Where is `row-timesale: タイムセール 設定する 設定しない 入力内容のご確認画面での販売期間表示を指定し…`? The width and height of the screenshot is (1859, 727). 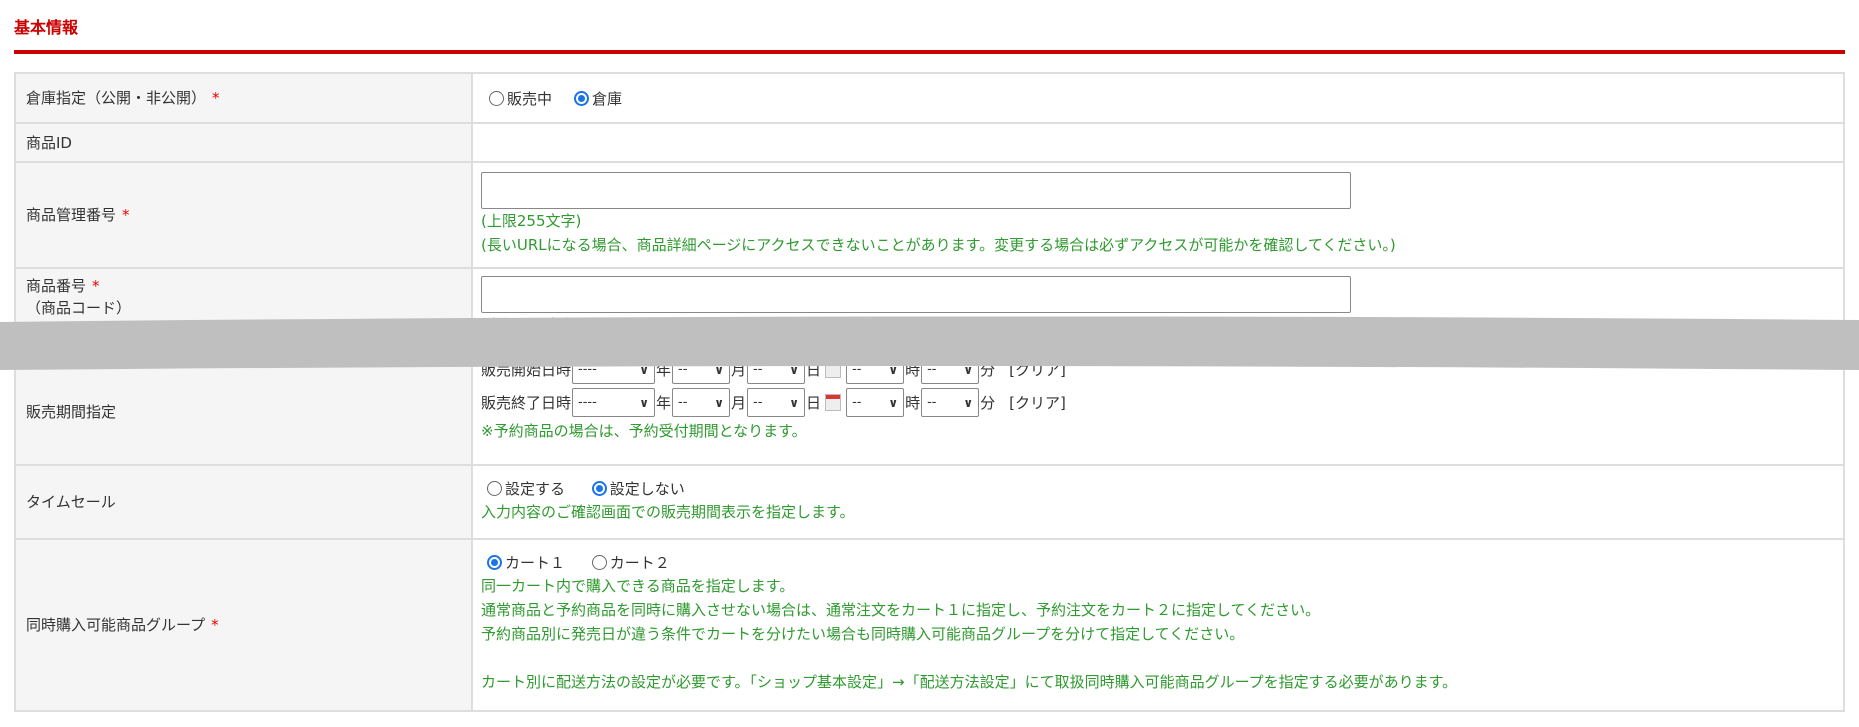 row-timesale: タイムセール 設定する 設定しない 入力内容のご確認画面での販売期間表示を指定し… is located at coordinates (929, 503).